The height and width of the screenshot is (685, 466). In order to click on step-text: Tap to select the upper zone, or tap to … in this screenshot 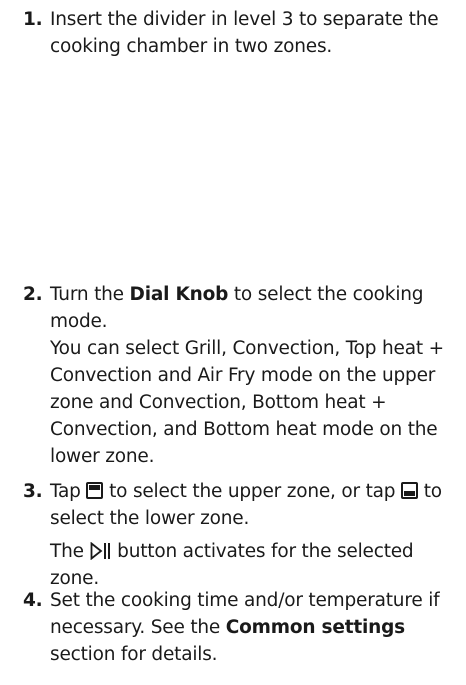, I will do `click(246, 505)`.